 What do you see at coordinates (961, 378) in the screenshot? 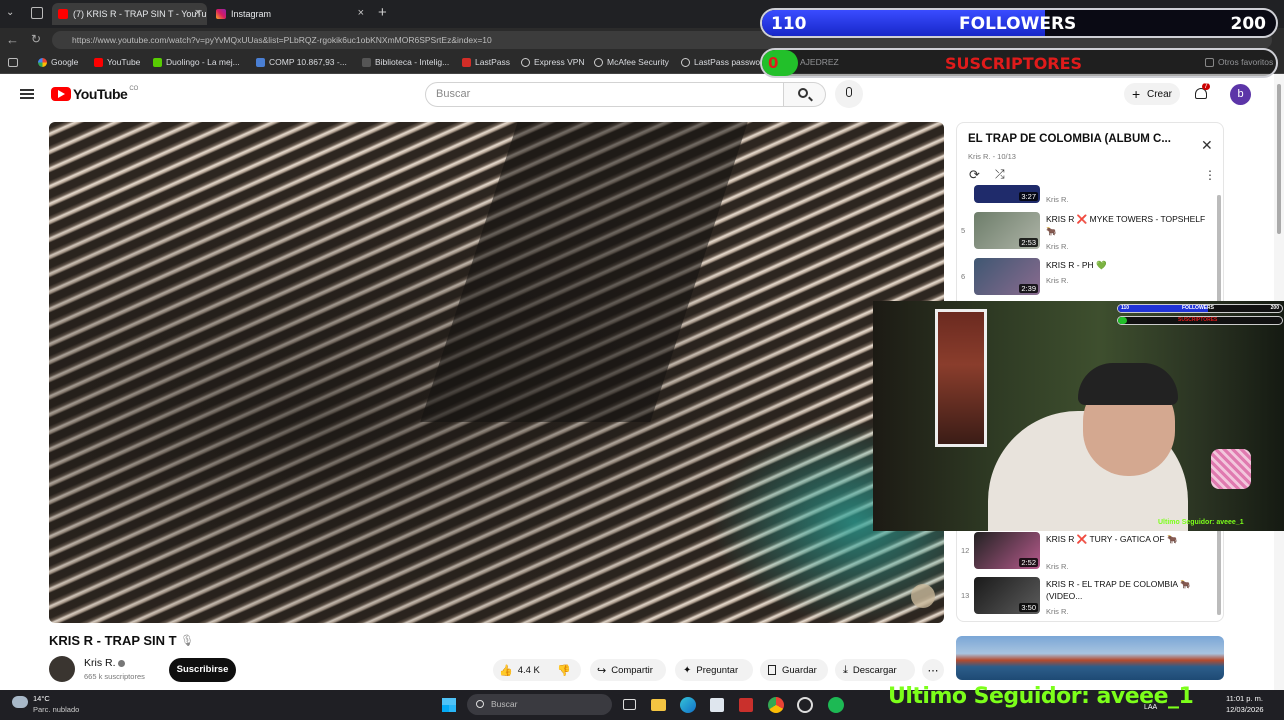
I see `webcam-painting` at bounding box center [961, 378].